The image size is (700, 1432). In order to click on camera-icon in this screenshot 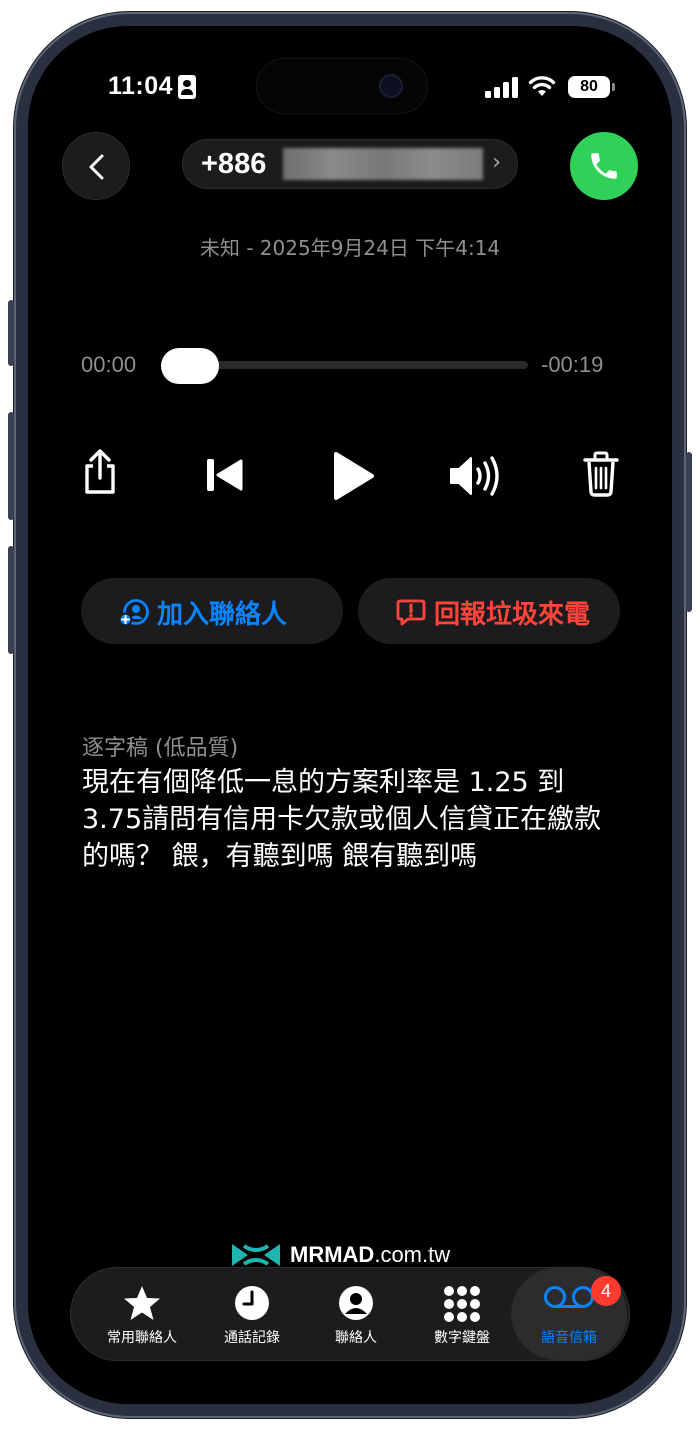, I will do `click(391, 86)`.